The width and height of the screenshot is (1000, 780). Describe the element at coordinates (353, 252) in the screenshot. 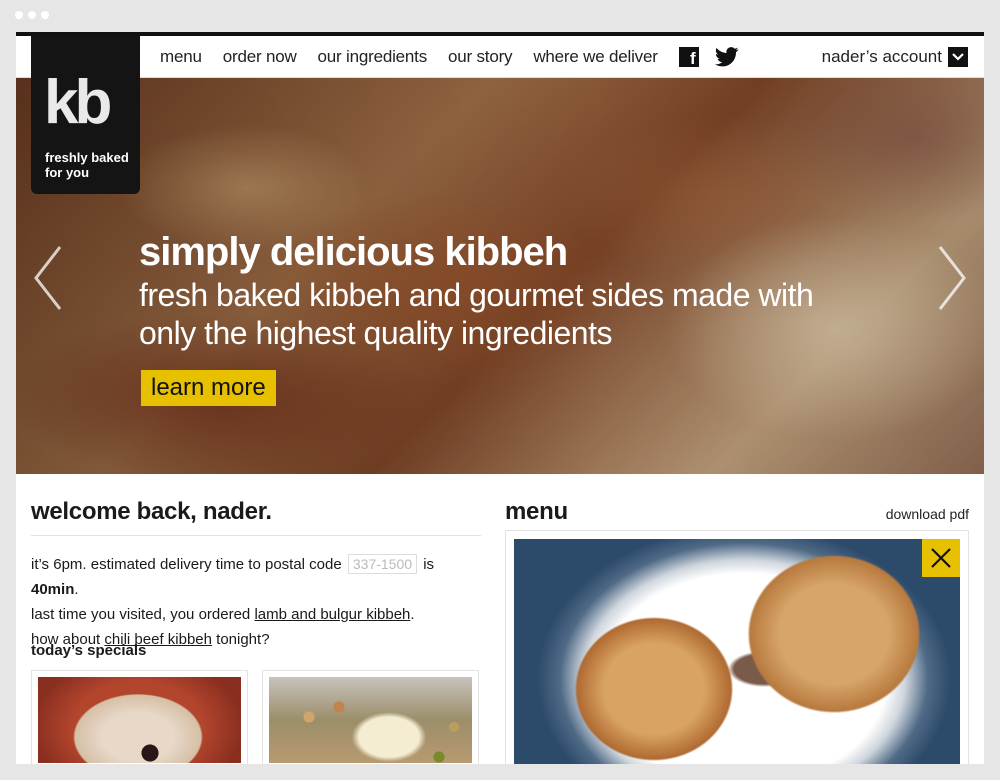

I see `hero-title: simply delicious kibbeh` at that location.